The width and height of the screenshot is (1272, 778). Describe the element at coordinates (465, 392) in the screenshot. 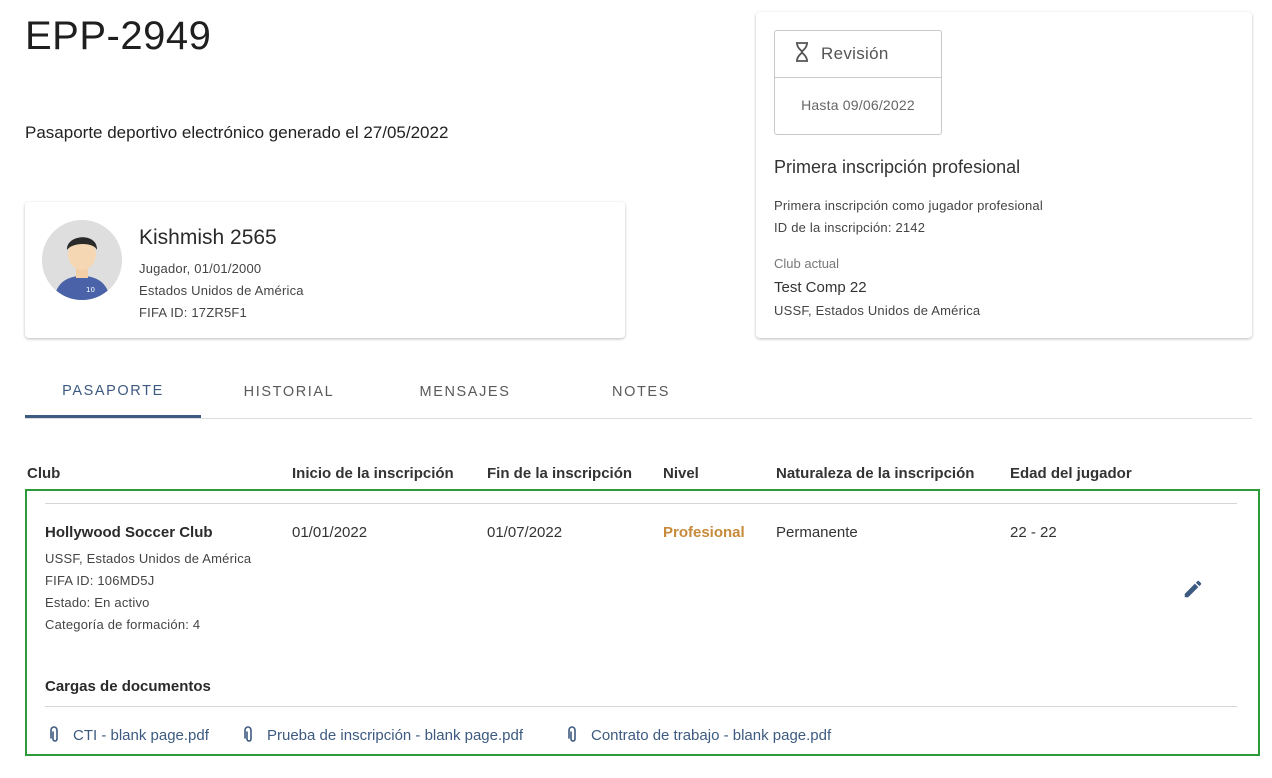

I see `tab-mensajes: MENSAJES` at that location.